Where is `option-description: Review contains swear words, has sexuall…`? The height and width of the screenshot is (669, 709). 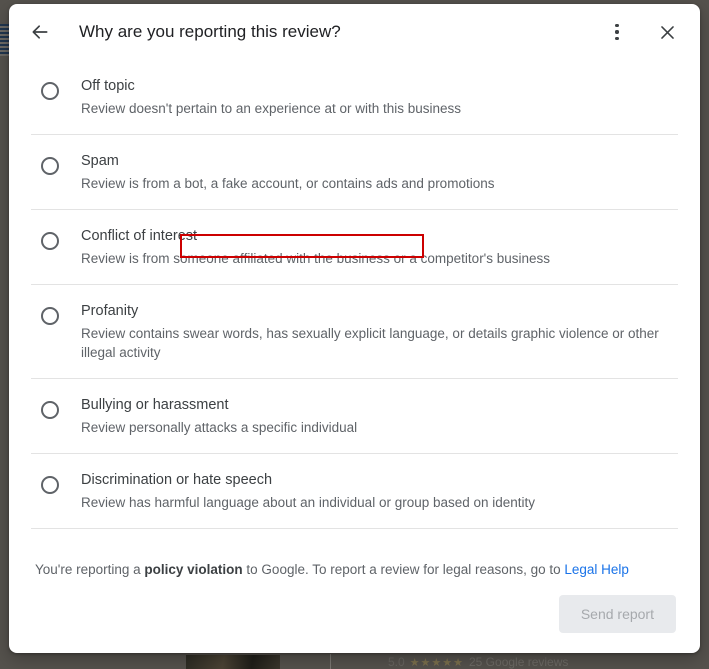
option-description: Review contains swear words, has sexuall… is located at coordinates (370, 343).